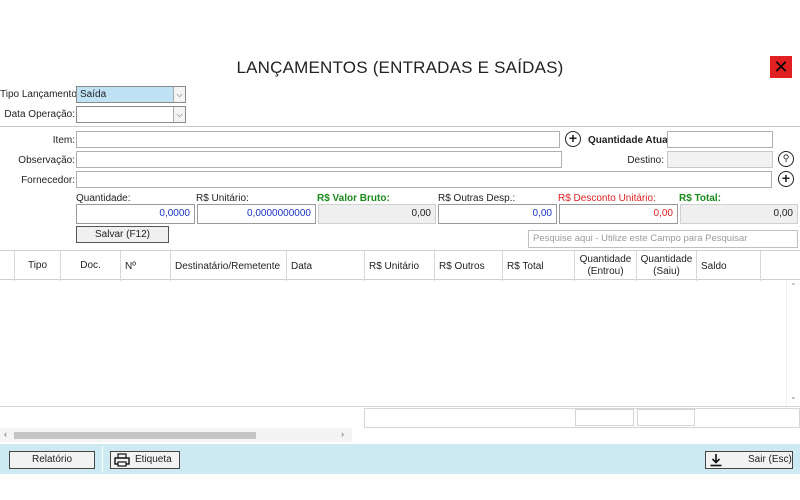  What do you see at coordinates (153, 459) in the screenshot?
I see `etiqueta-label: Etiqueta` at bounding box center [153, 459].